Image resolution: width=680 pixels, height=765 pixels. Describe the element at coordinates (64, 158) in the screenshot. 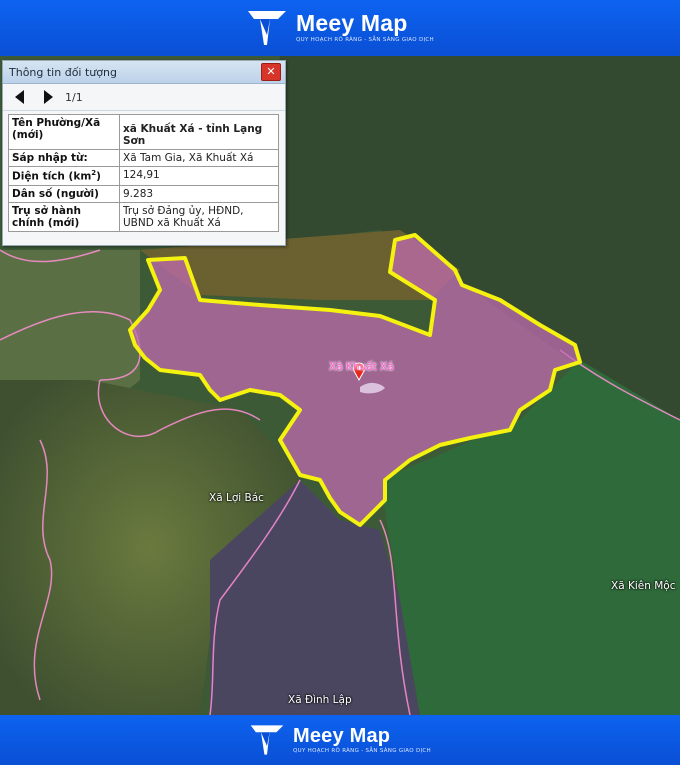

I see `row-key: Sáp nhập từ:` at that location.